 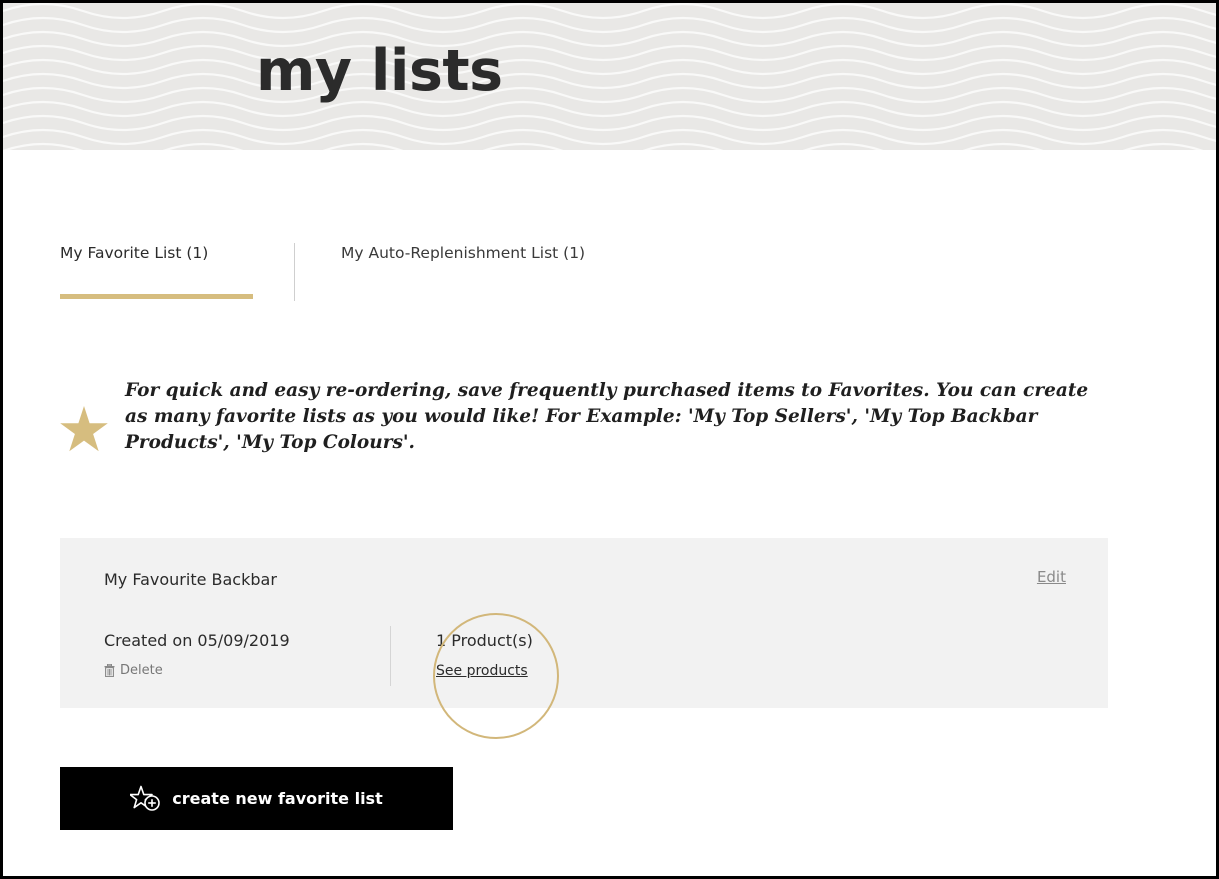 What do you see at coordinates (156, 272) in the screenshot?
I see `tab-my-favorite-list: My Favorite List (1)` at bounding box center [156, 272].